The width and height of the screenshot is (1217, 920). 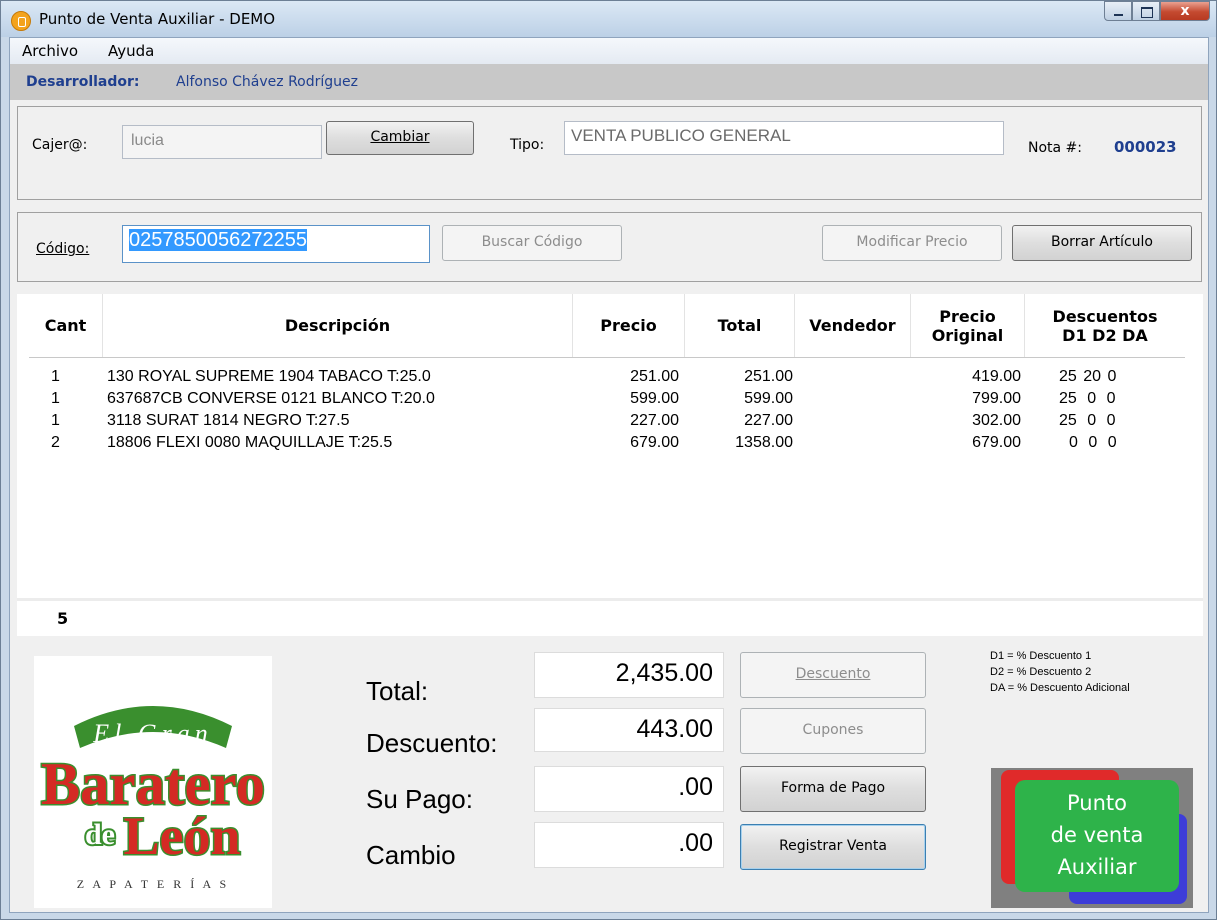 What do you see at coordinates (1088, 376) in the screenshot?
I see `cell-descuentos: 25 20 0` at bounding box center [1088, 376].